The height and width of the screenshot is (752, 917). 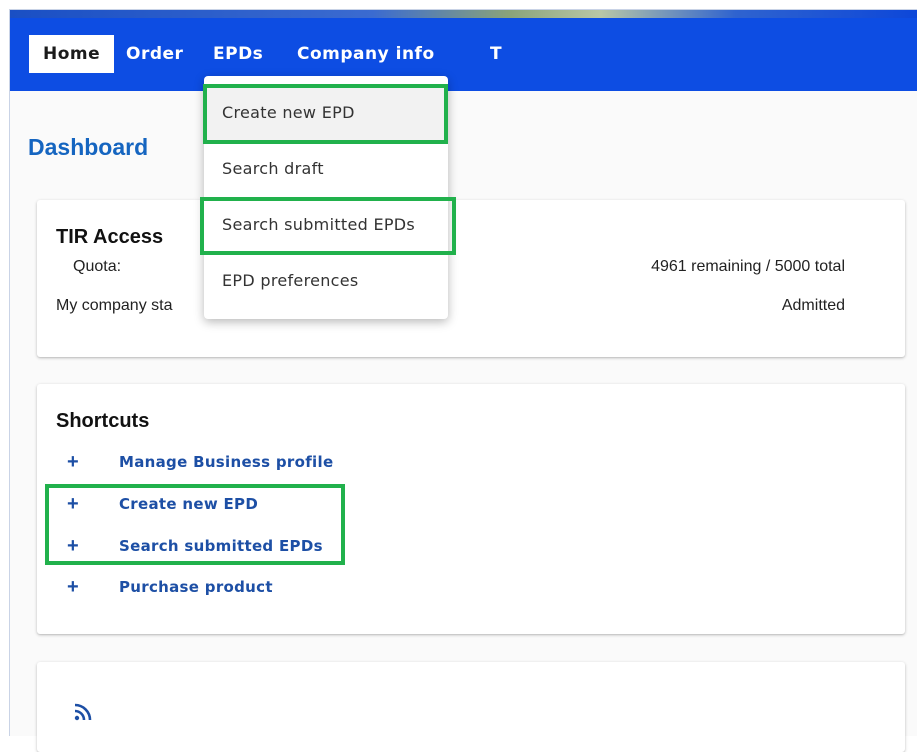 I want to click on quota-label: Quota:, so click(x=97, y=266).